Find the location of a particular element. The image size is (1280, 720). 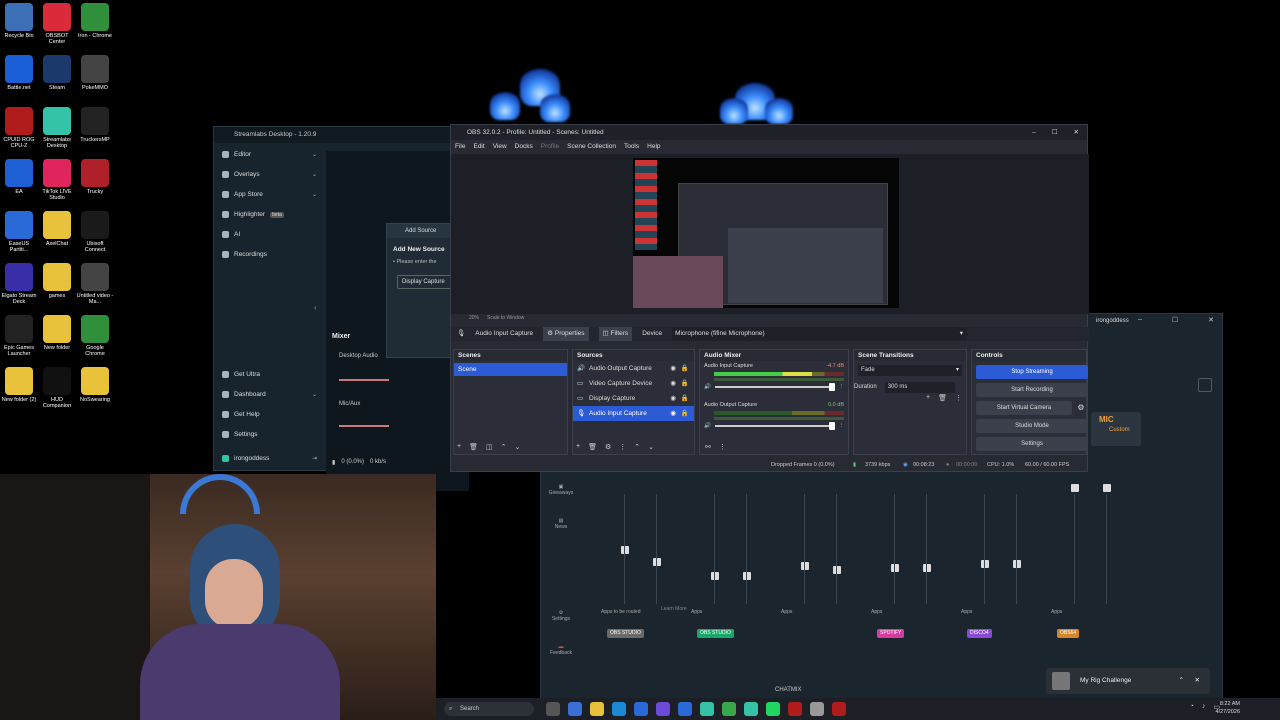

desktop-icon: TruckersMP is located at coordinates (95, 125).